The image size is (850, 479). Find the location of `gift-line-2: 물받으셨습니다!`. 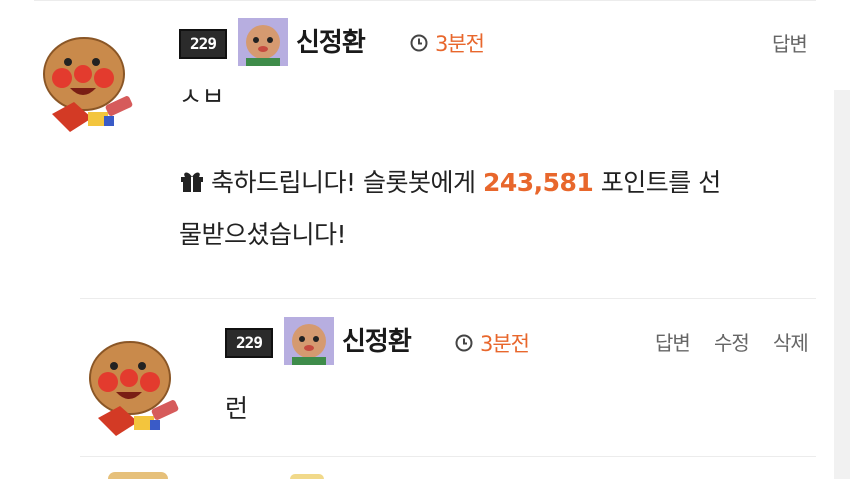

gift-line-2: 물받으셨습니다! is located at coordinates (263, 234).